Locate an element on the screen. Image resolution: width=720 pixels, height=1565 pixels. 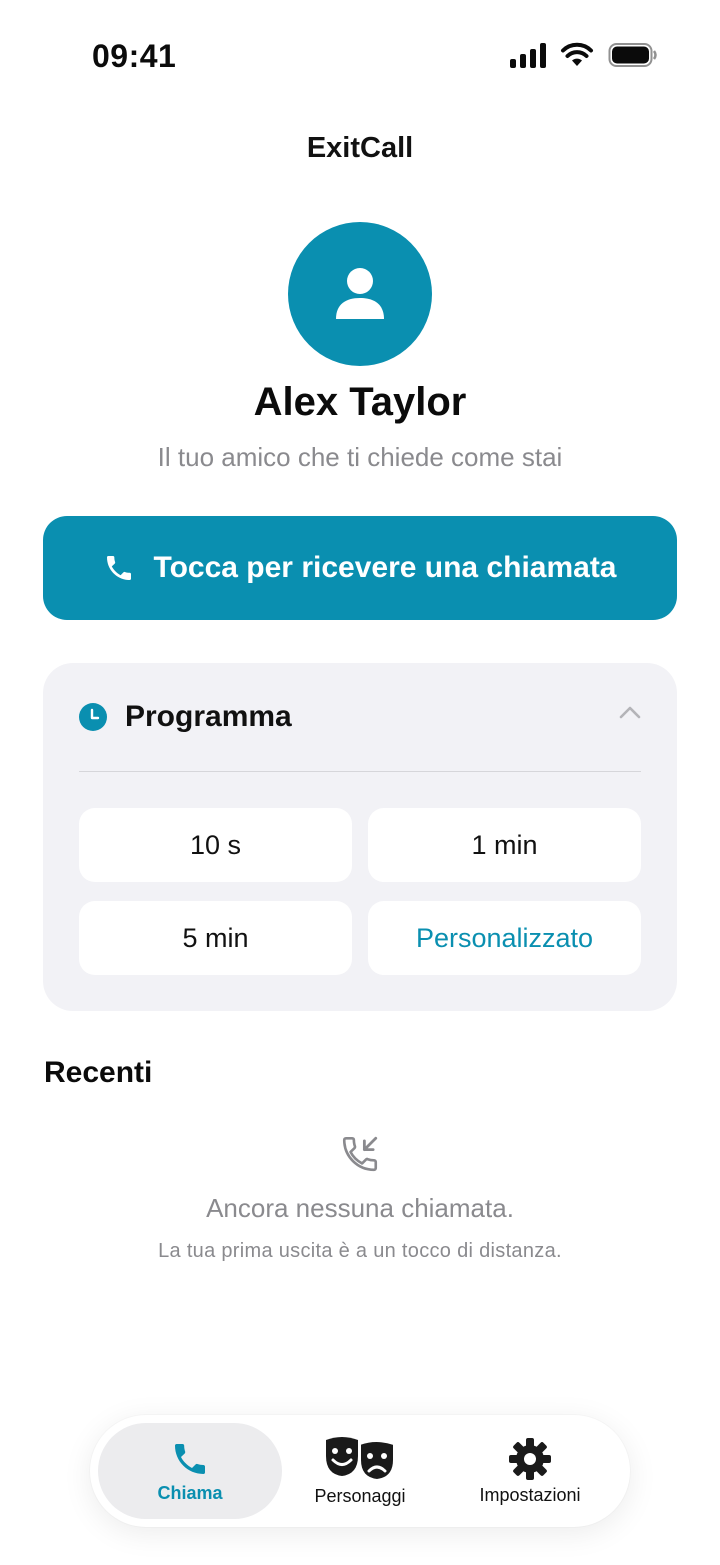
tab-characters: Personaggi is located at coordinates (360, 1471).